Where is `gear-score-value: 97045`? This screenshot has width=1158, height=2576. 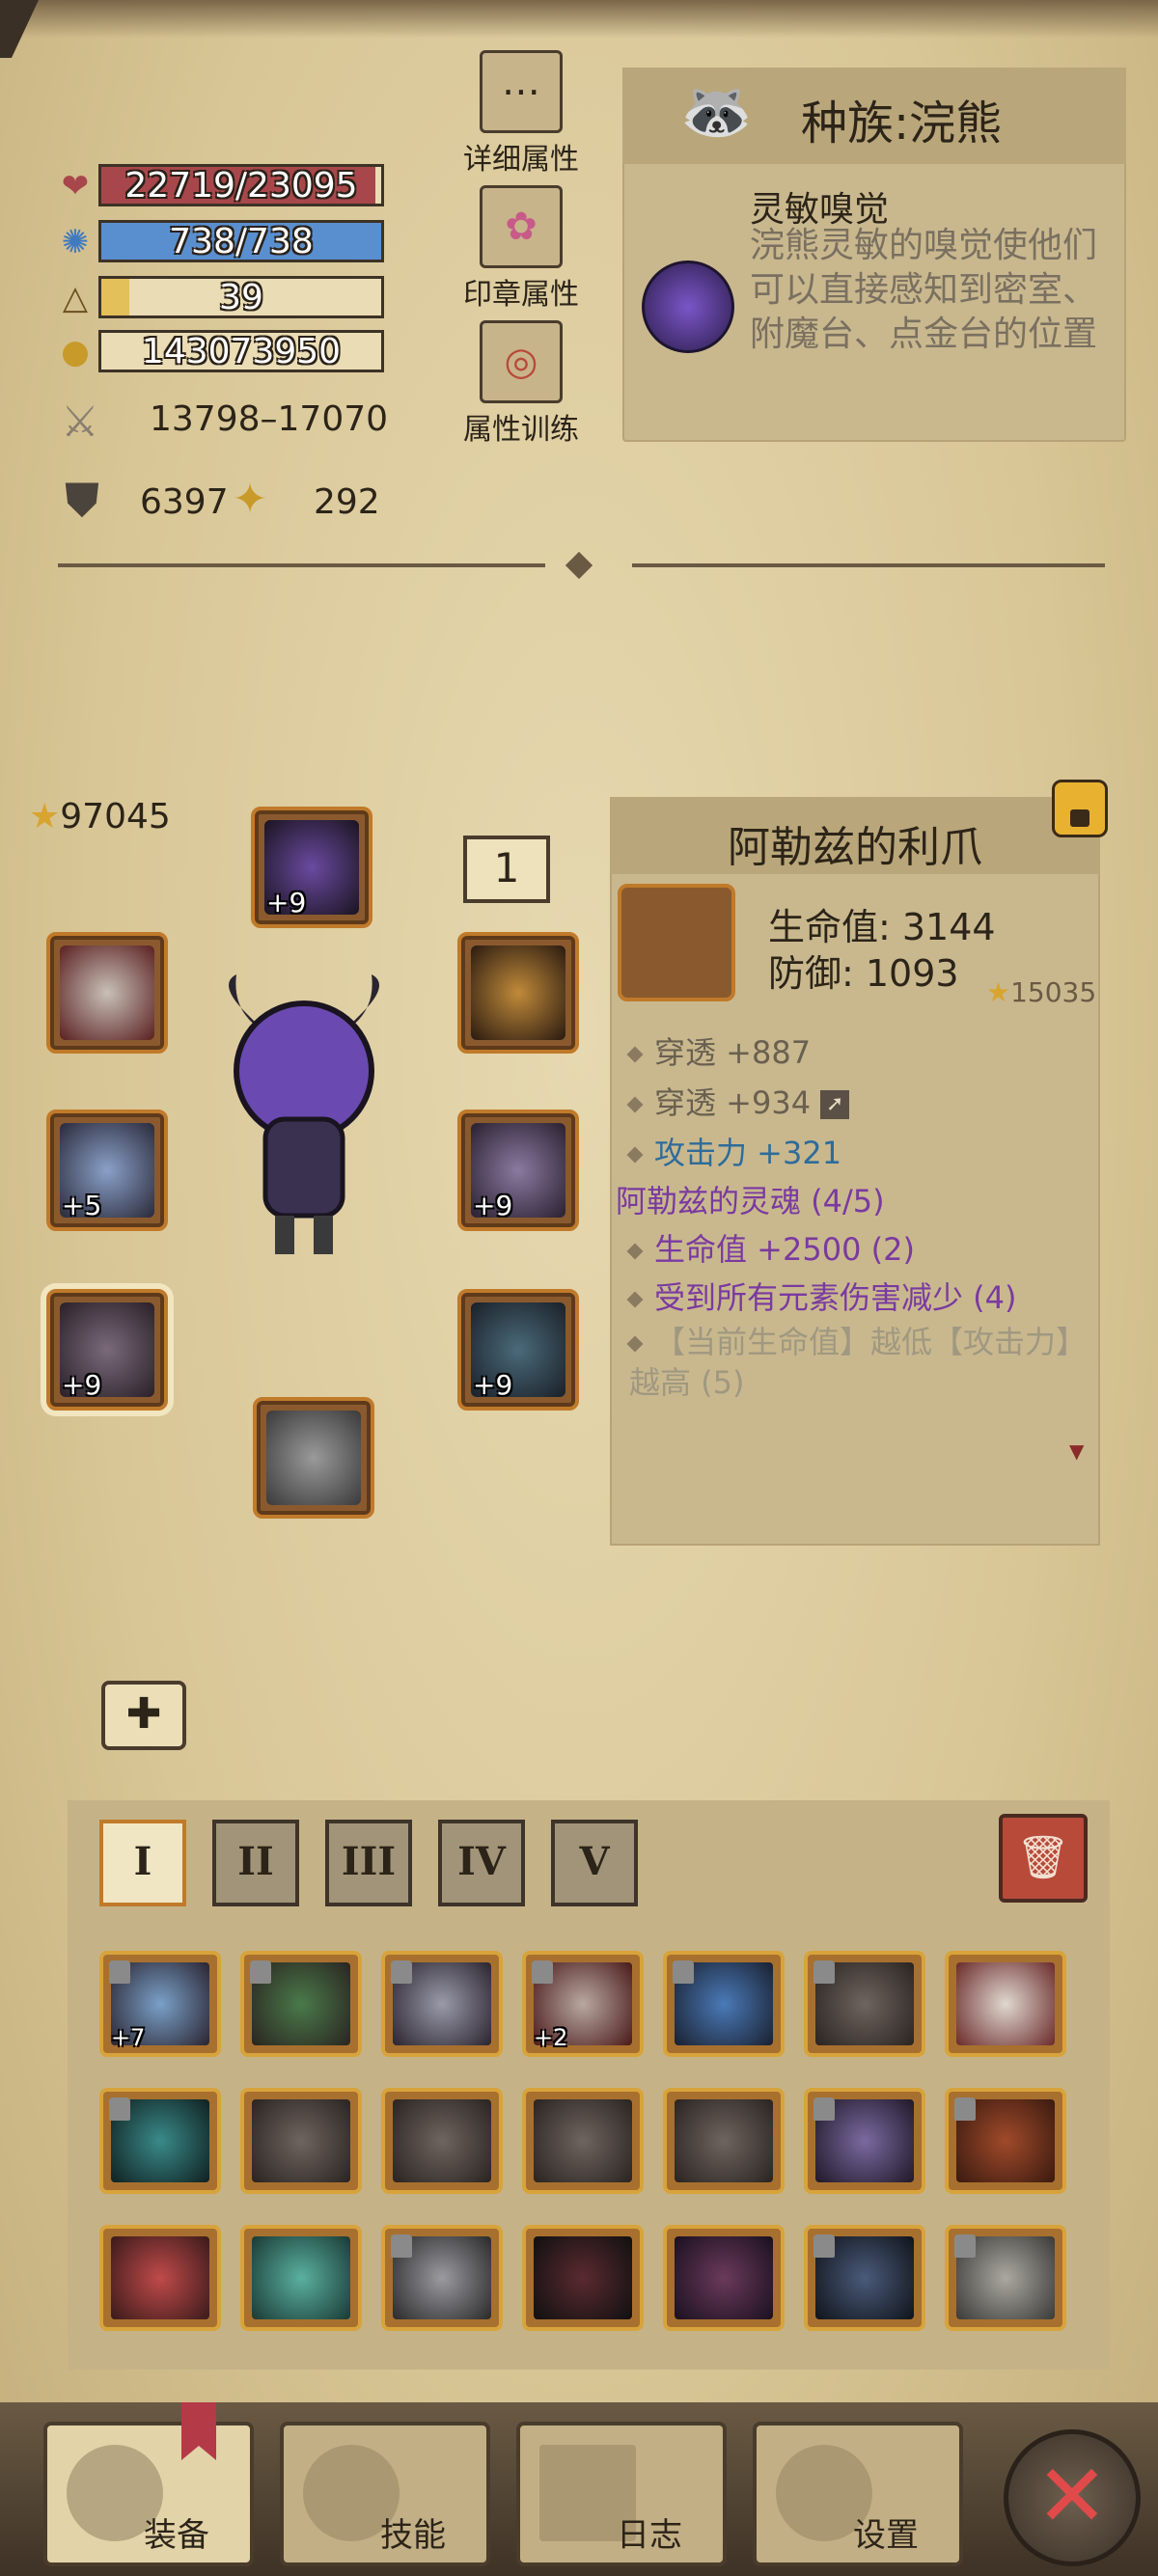 gear-score-value: 97045 is located at coordinates (115, 816).